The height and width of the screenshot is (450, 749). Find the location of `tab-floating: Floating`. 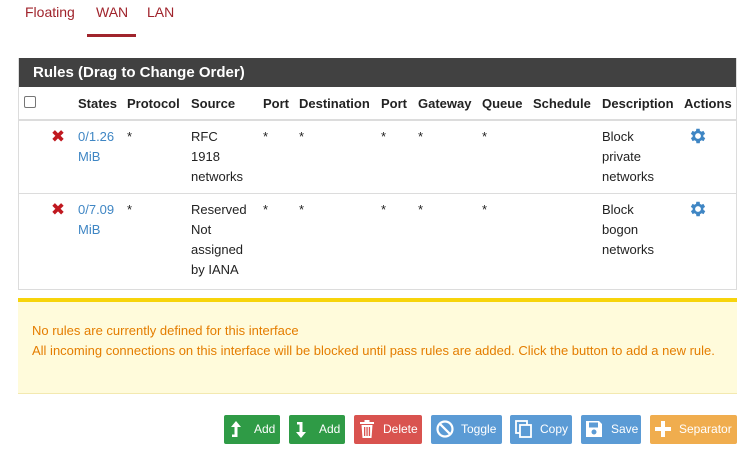

tab-floating: Floating is located at coordinates (50, 12).